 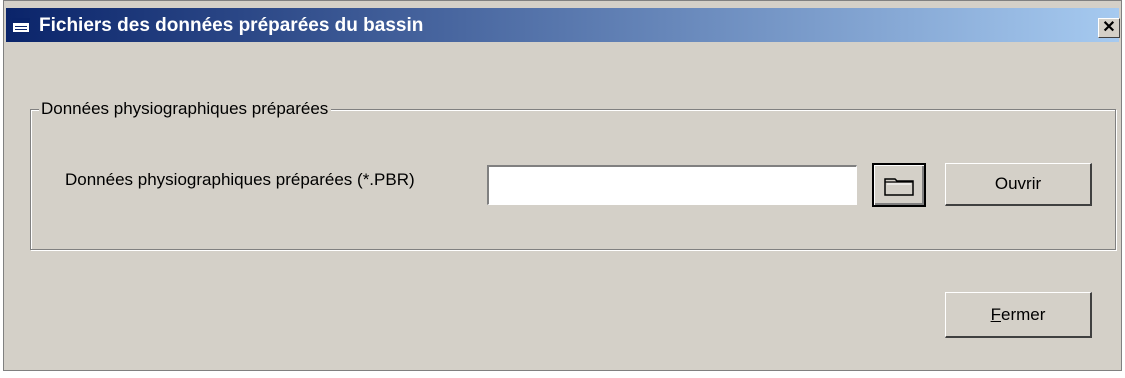 What do you see at coordinates (185, 109) in the screenshot?
I see `groupbox-label: Données physiographiques préparées` at bounding box center [185, 109].